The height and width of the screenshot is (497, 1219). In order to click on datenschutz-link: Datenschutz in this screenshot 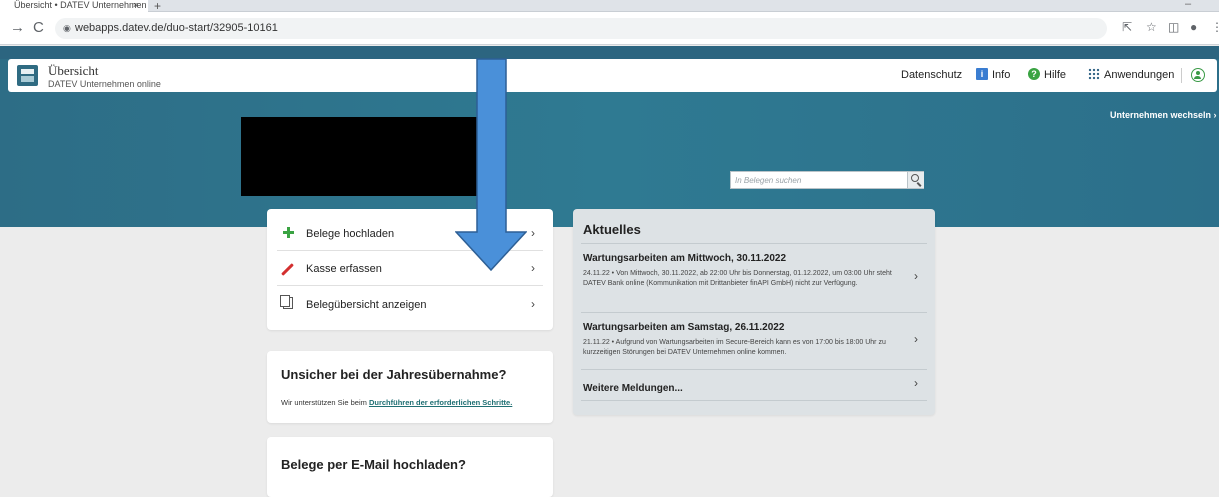, I will do `click(931, 75)`.